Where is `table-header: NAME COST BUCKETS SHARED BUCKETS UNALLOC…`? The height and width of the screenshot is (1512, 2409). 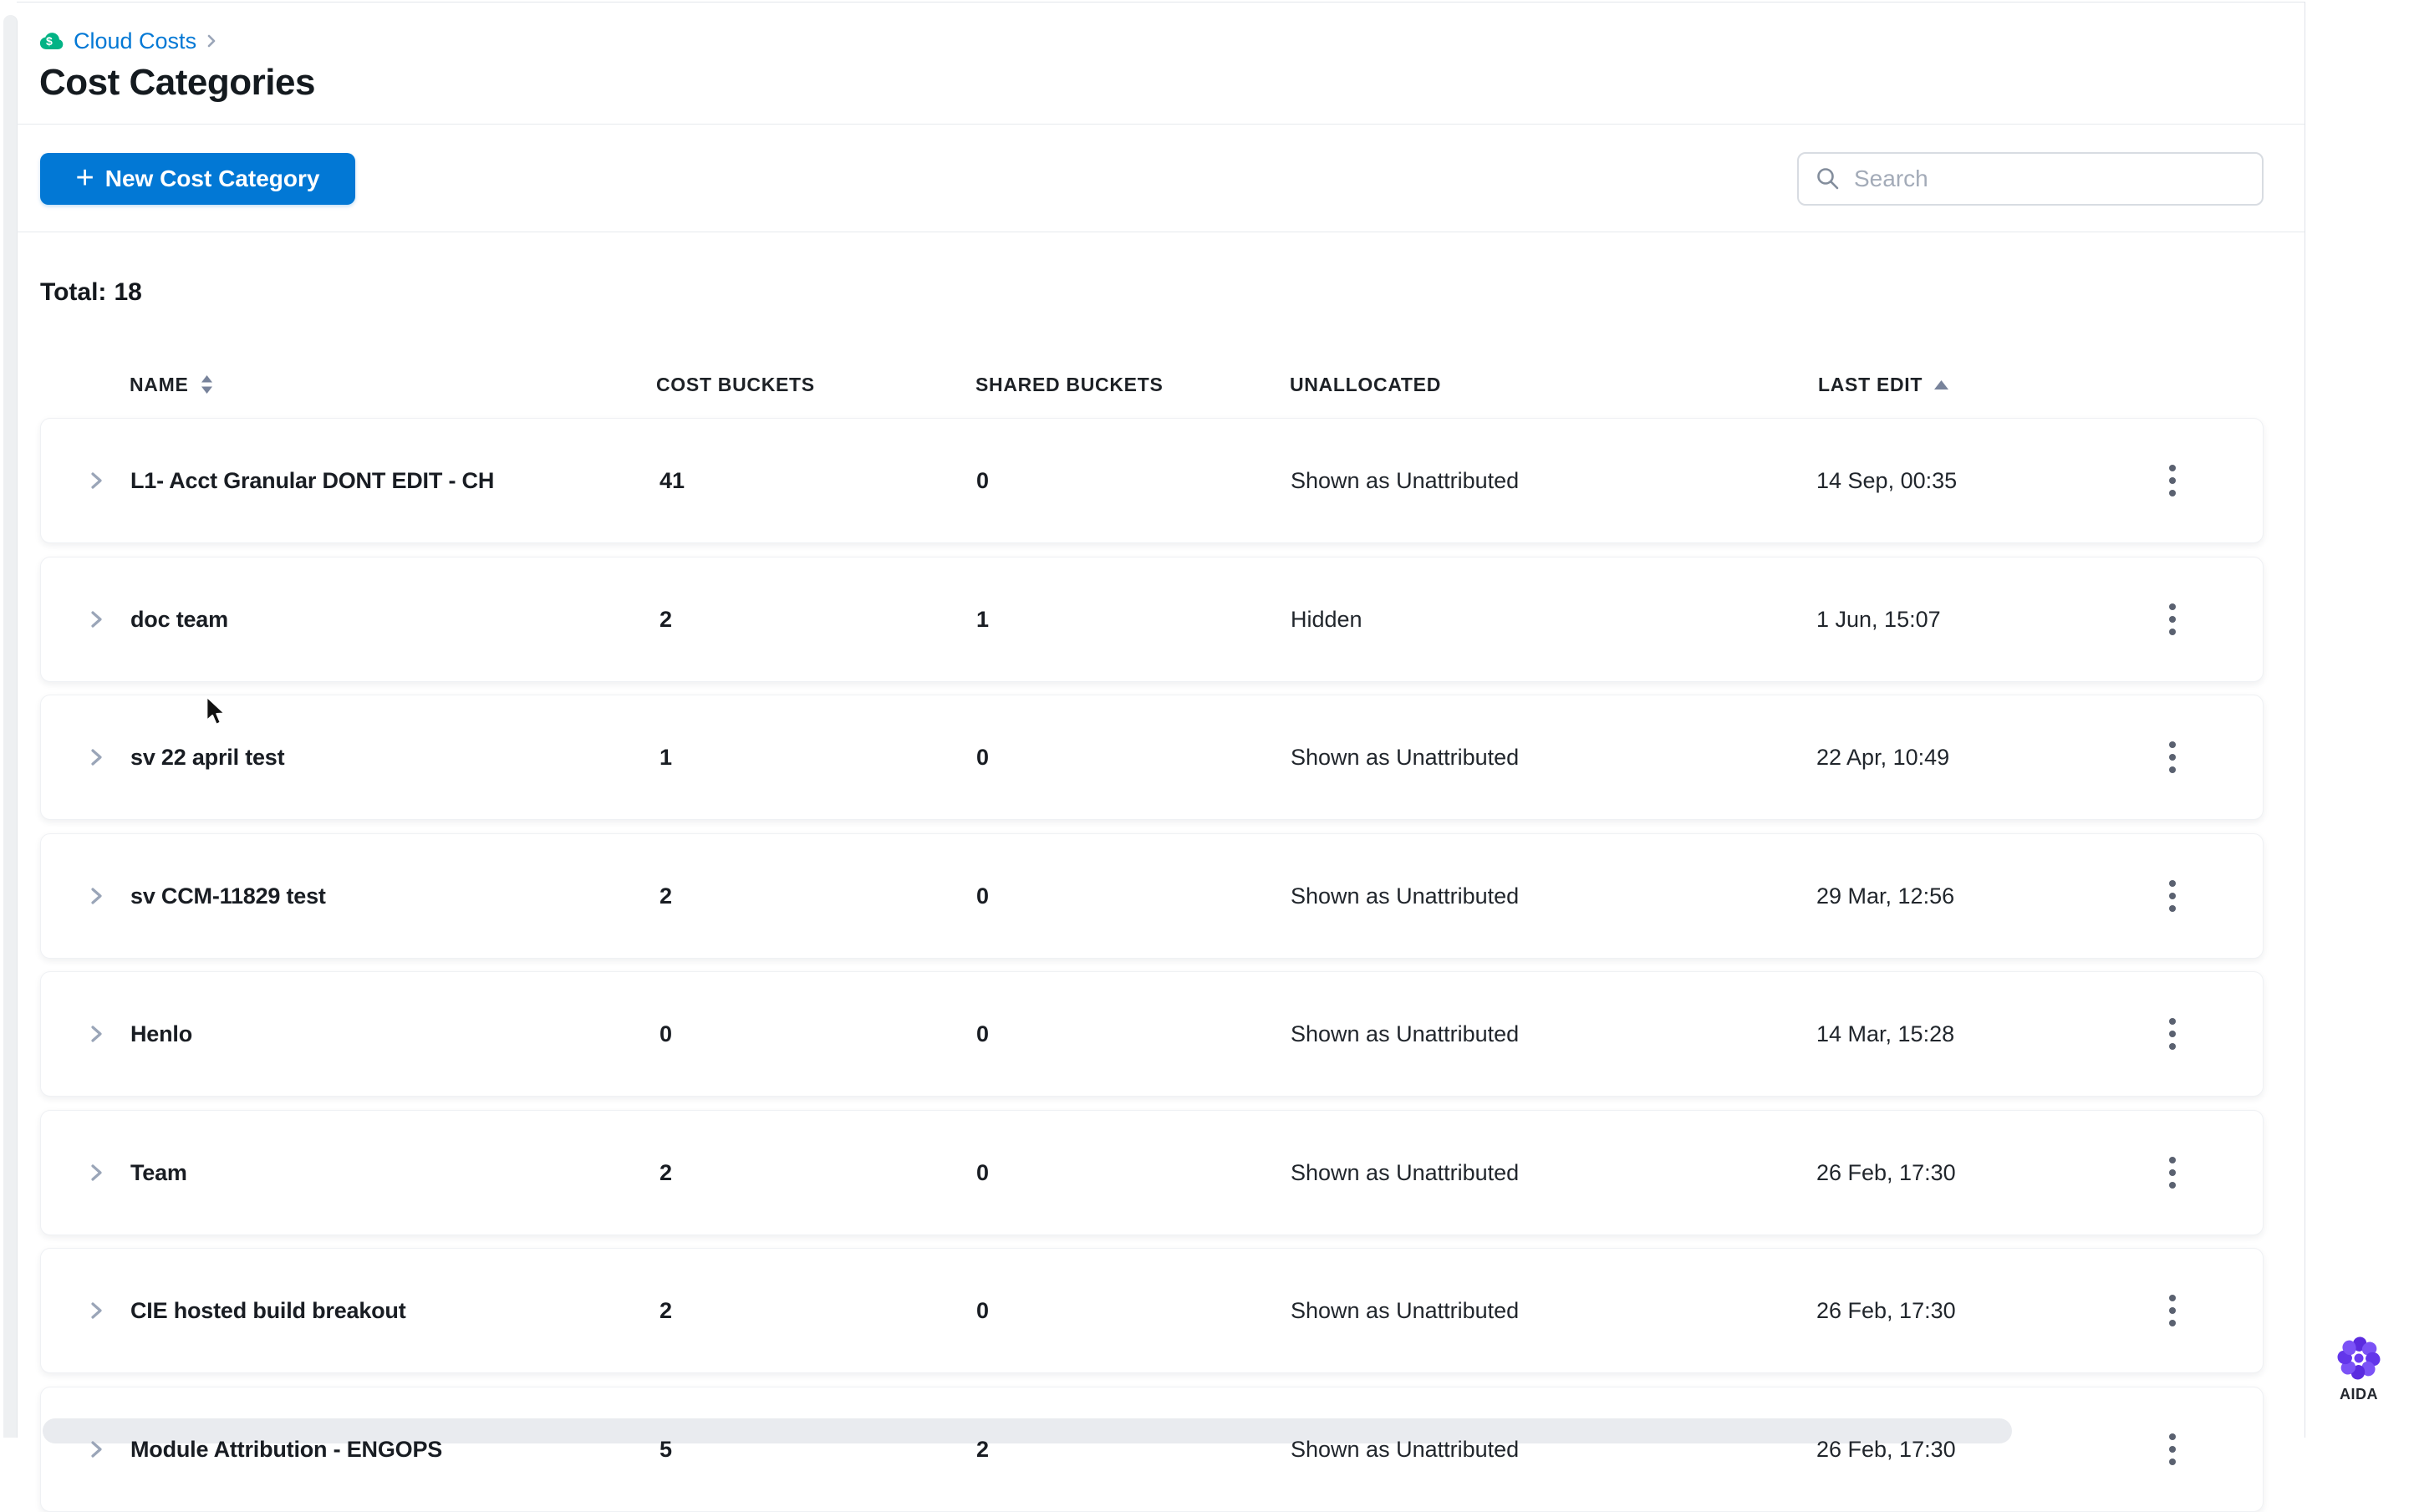 table-header: NAME COST BUCKETS SHARED BUCKETS UNALLOC… is located at coordinates (1152, 384).